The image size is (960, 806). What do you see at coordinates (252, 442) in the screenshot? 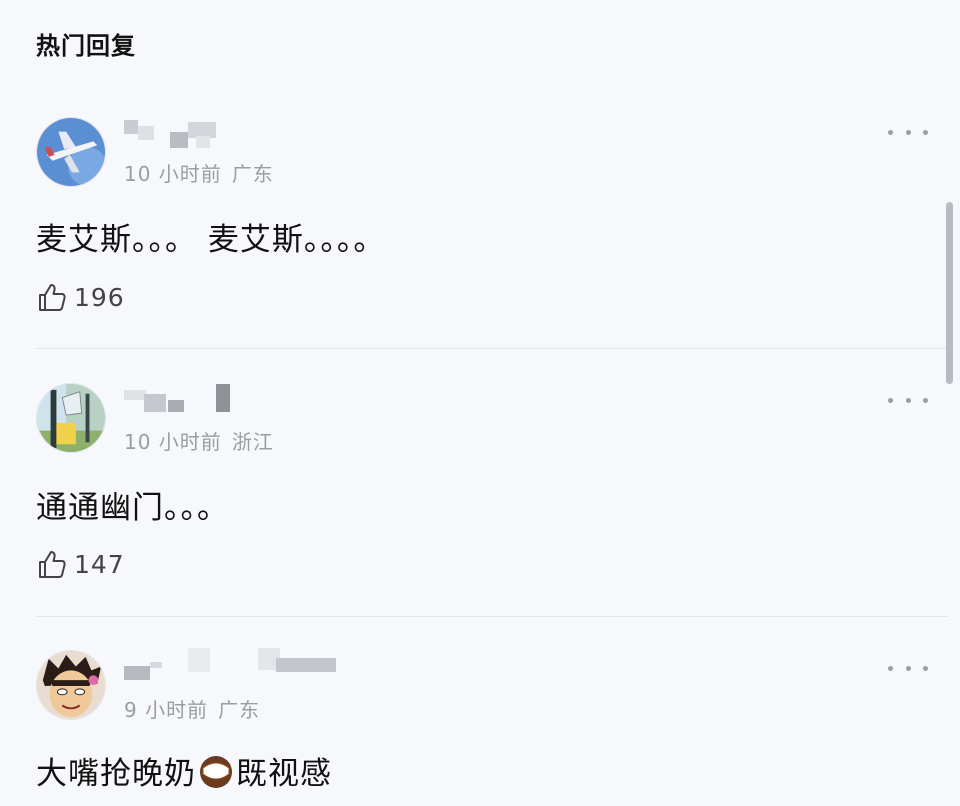
I see `comment-location: 浙江` at bounding box center [252, 442].